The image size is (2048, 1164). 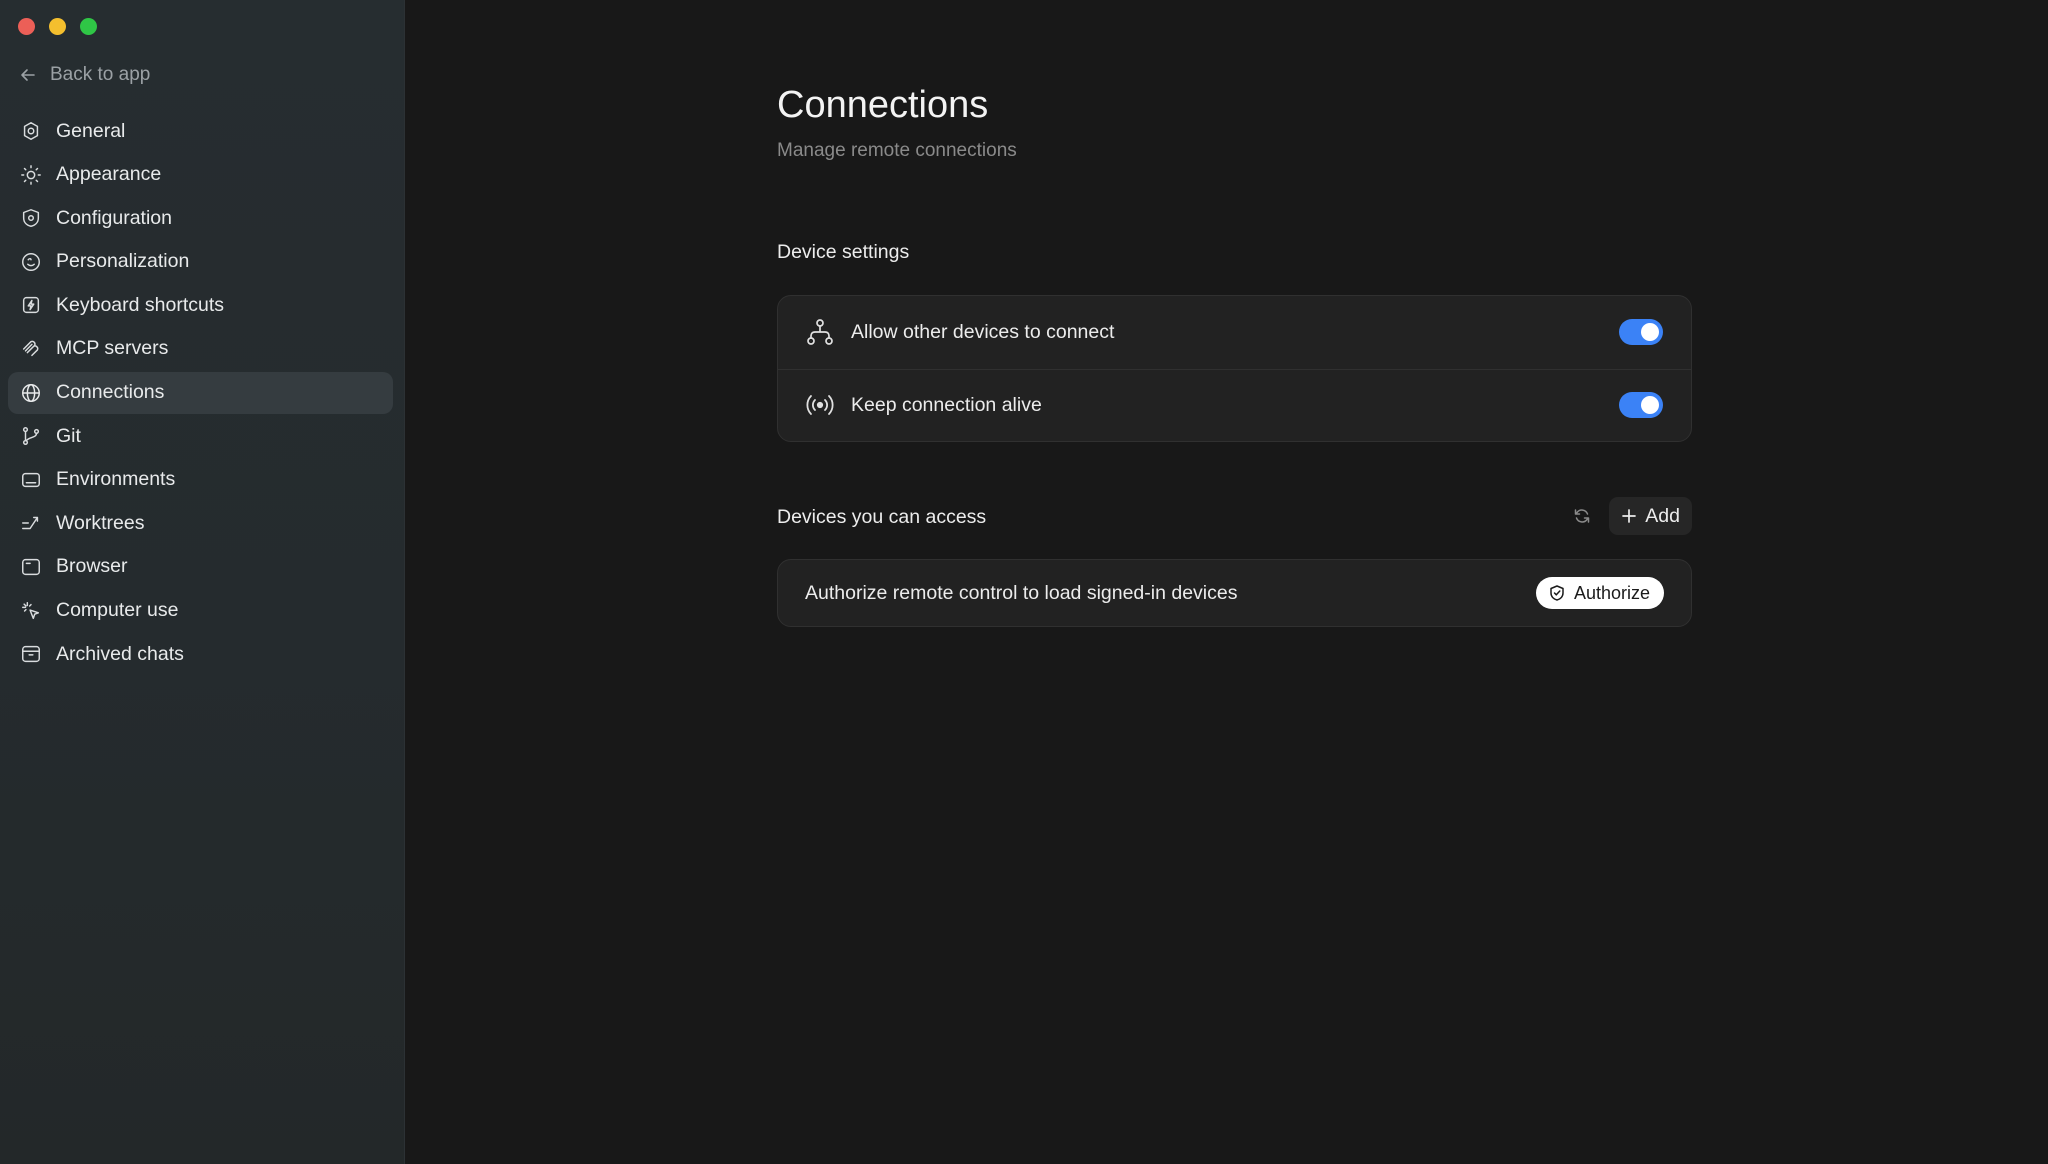 What do you see at coordinates (200, 175) in the screenshot?
I see `sidebar-item-appearance: Appearance` at bounding box center [200, 175].